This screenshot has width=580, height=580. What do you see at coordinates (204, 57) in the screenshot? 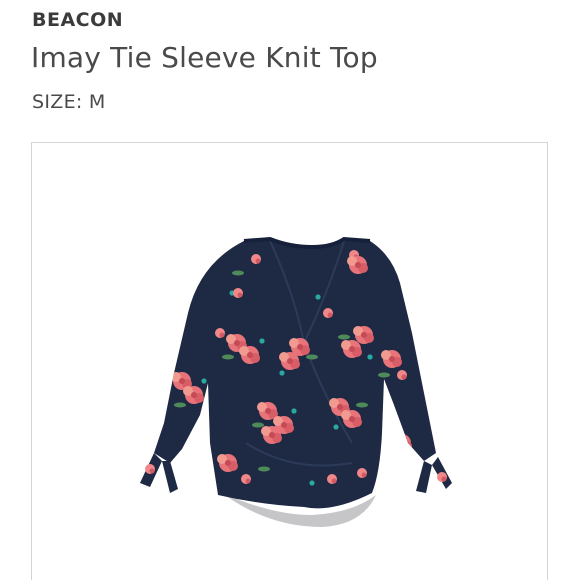
I see `product-title: Imay Tie Sleeve Knit Top` at bounding box center [204, 57].